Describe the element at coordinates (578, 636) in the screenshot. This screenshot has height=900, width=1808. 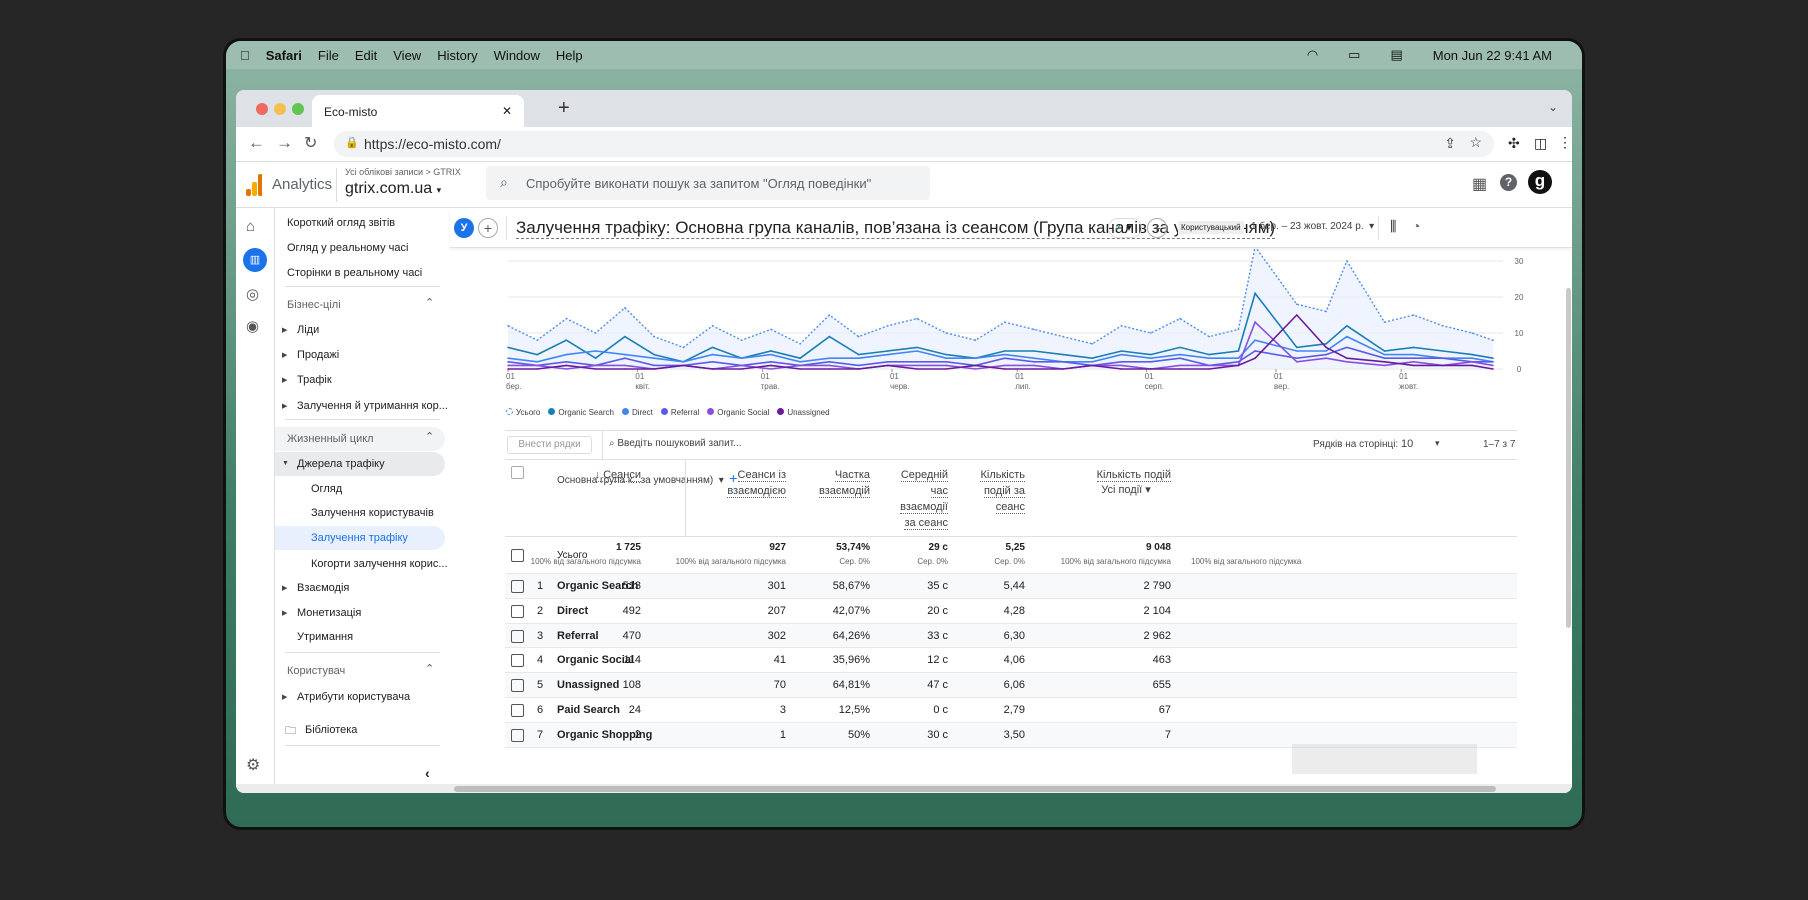
I see `channel-name: Referral` at that location.